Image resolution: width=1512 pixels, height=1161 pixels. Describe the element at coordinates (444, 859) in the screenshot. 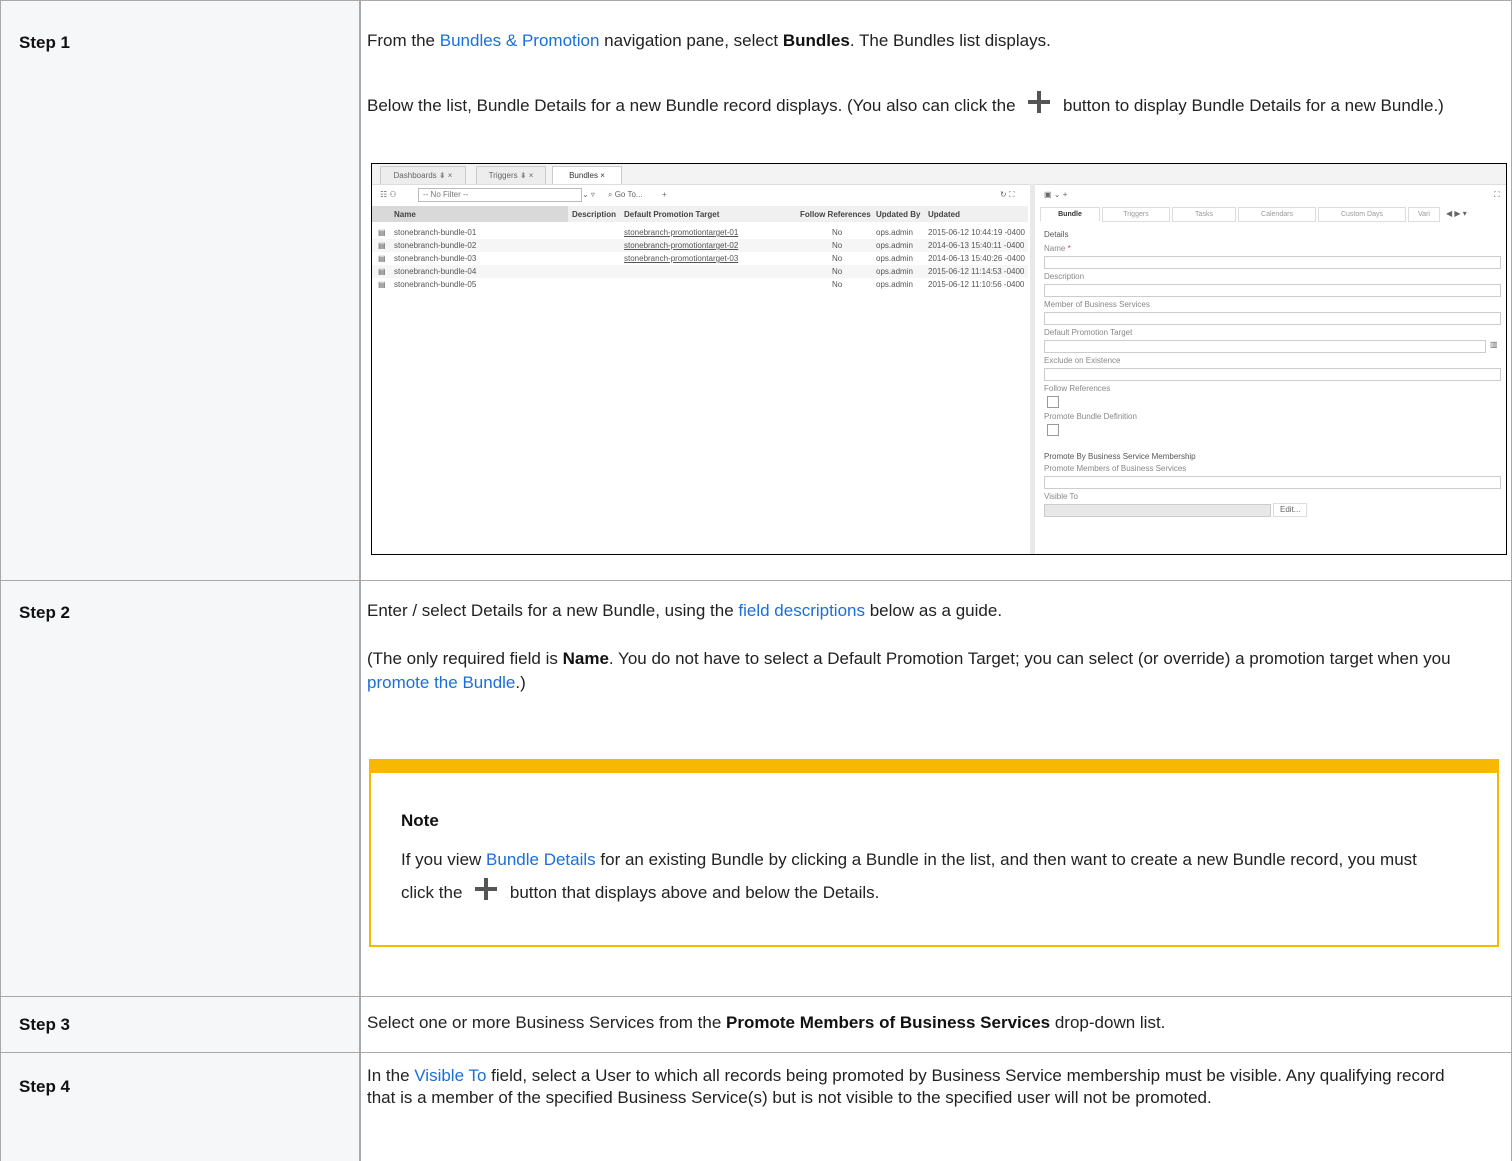

I see `text: If you view` at that location.